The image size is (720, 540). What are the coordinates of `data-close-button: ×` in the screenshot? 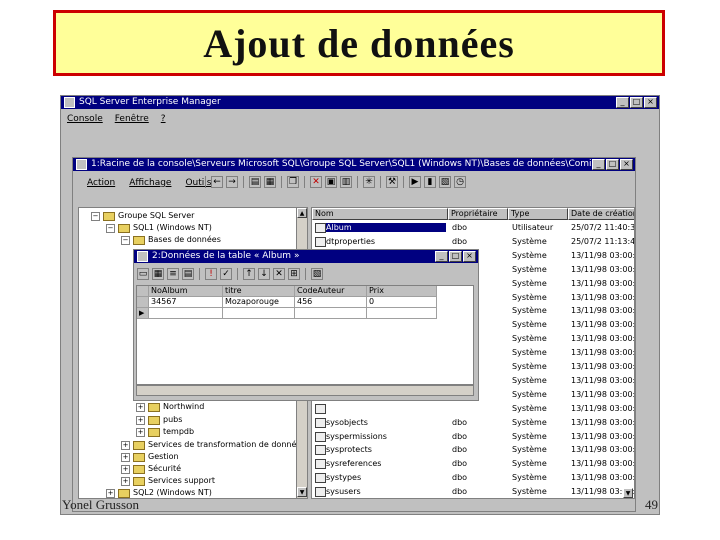 It's located at (469, 256).